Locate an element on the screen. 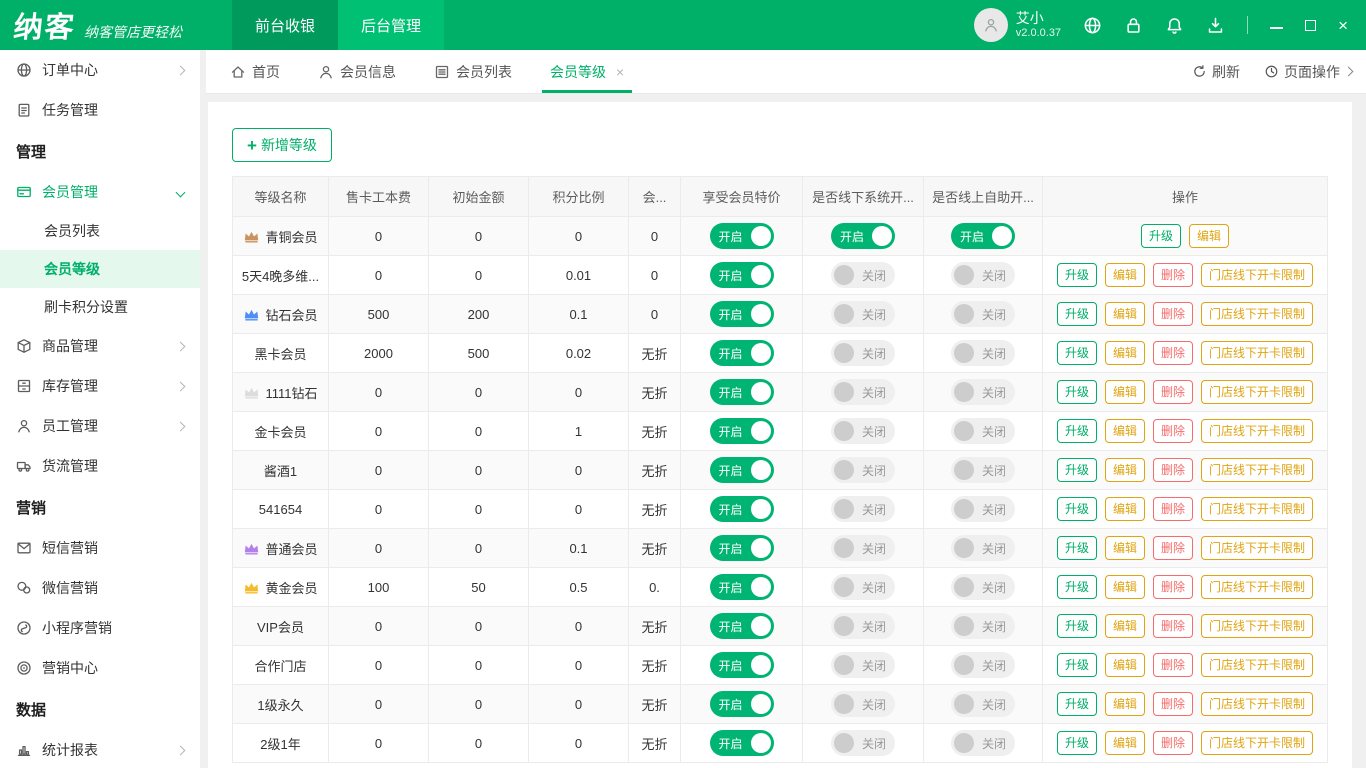 This screenshot has width=1366, height=768. nav-front-cashier: 前台收银 is located at coordinates (285, 25).